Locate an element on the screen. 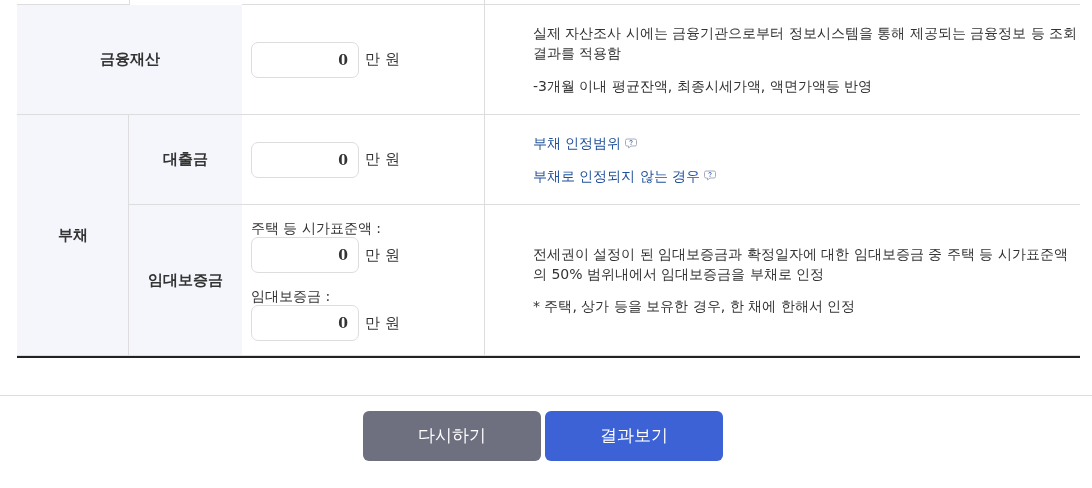  info-link: 부채로 인정되지 않는 경우 is located at coordinates (617, 175).